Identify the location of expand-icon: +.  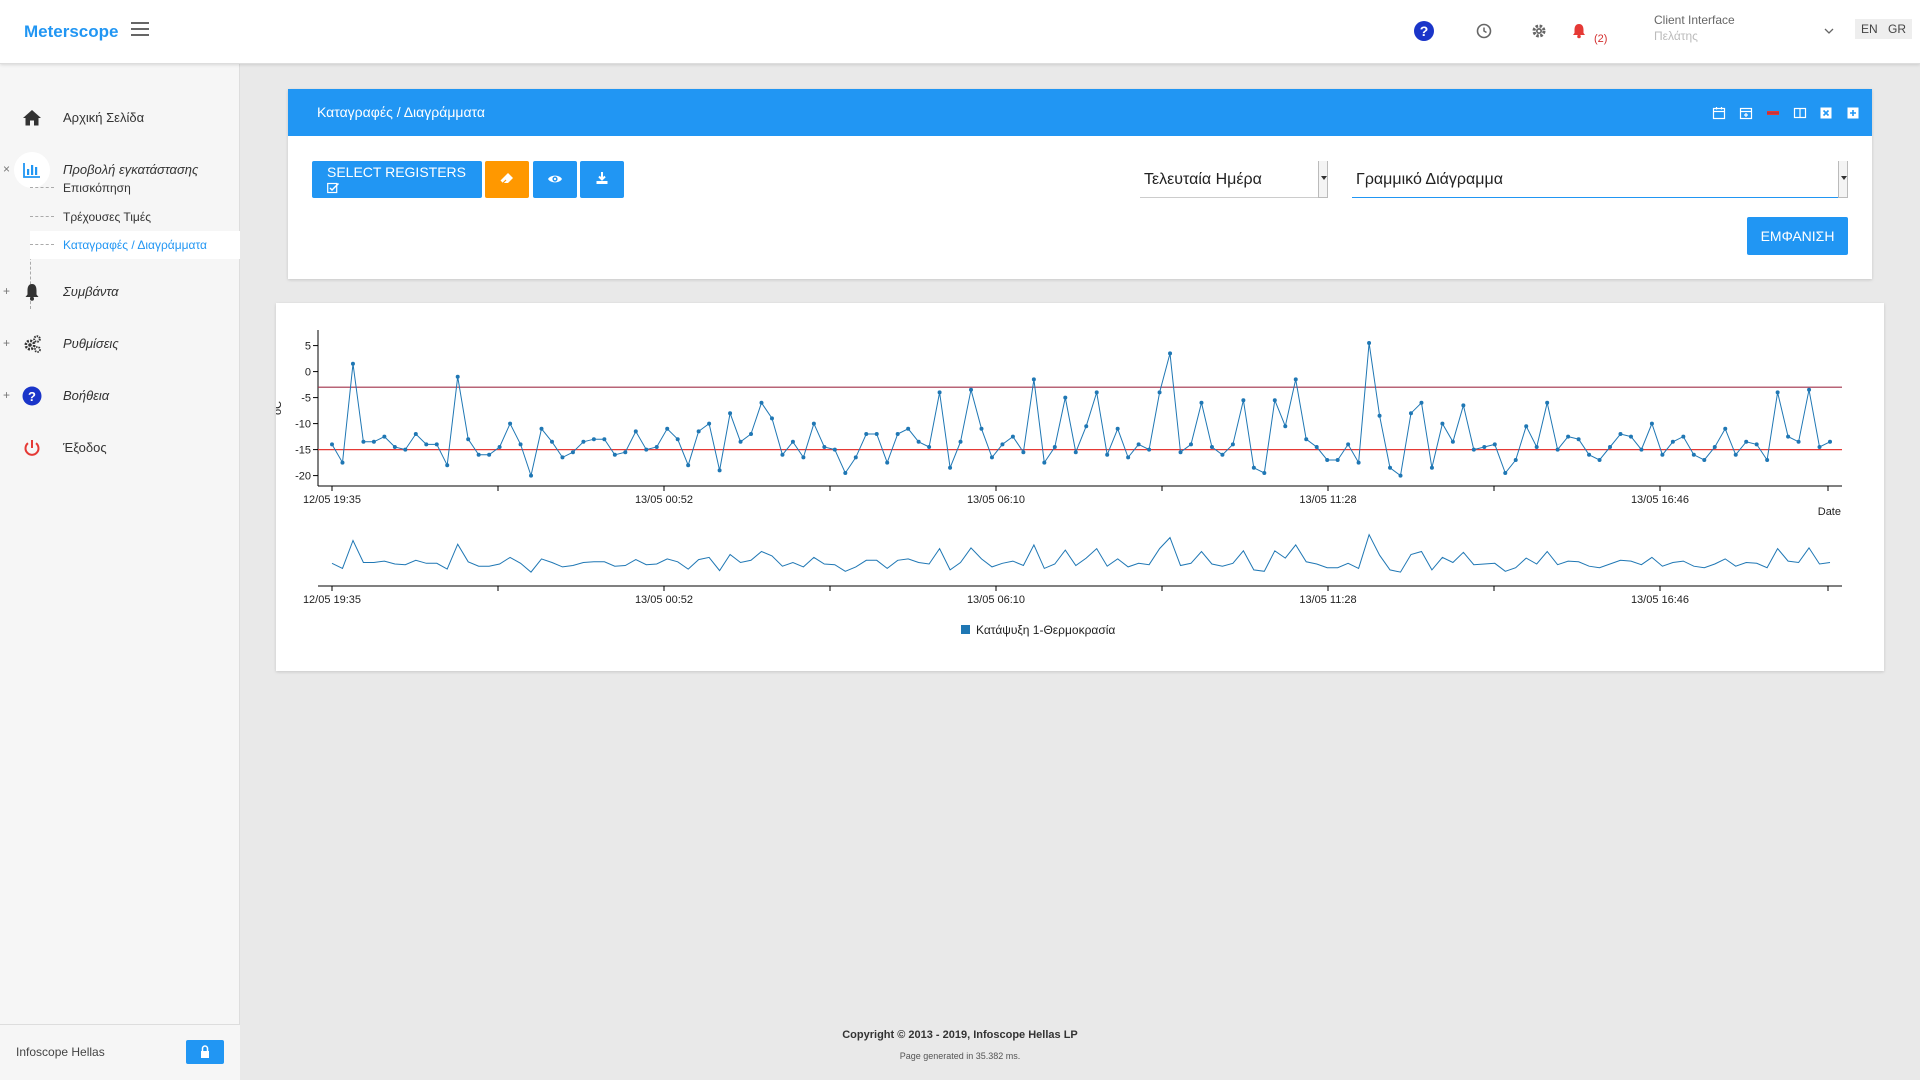
(6, 395).